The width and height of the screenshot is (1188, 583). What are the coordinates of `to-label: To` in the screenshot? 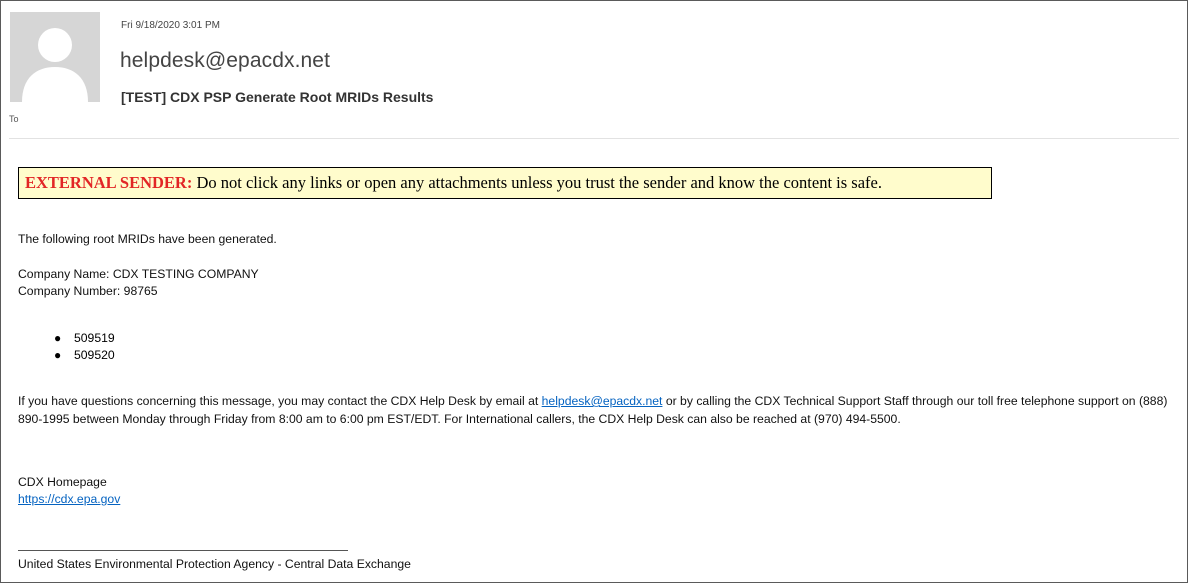 It's located at (14, 119).